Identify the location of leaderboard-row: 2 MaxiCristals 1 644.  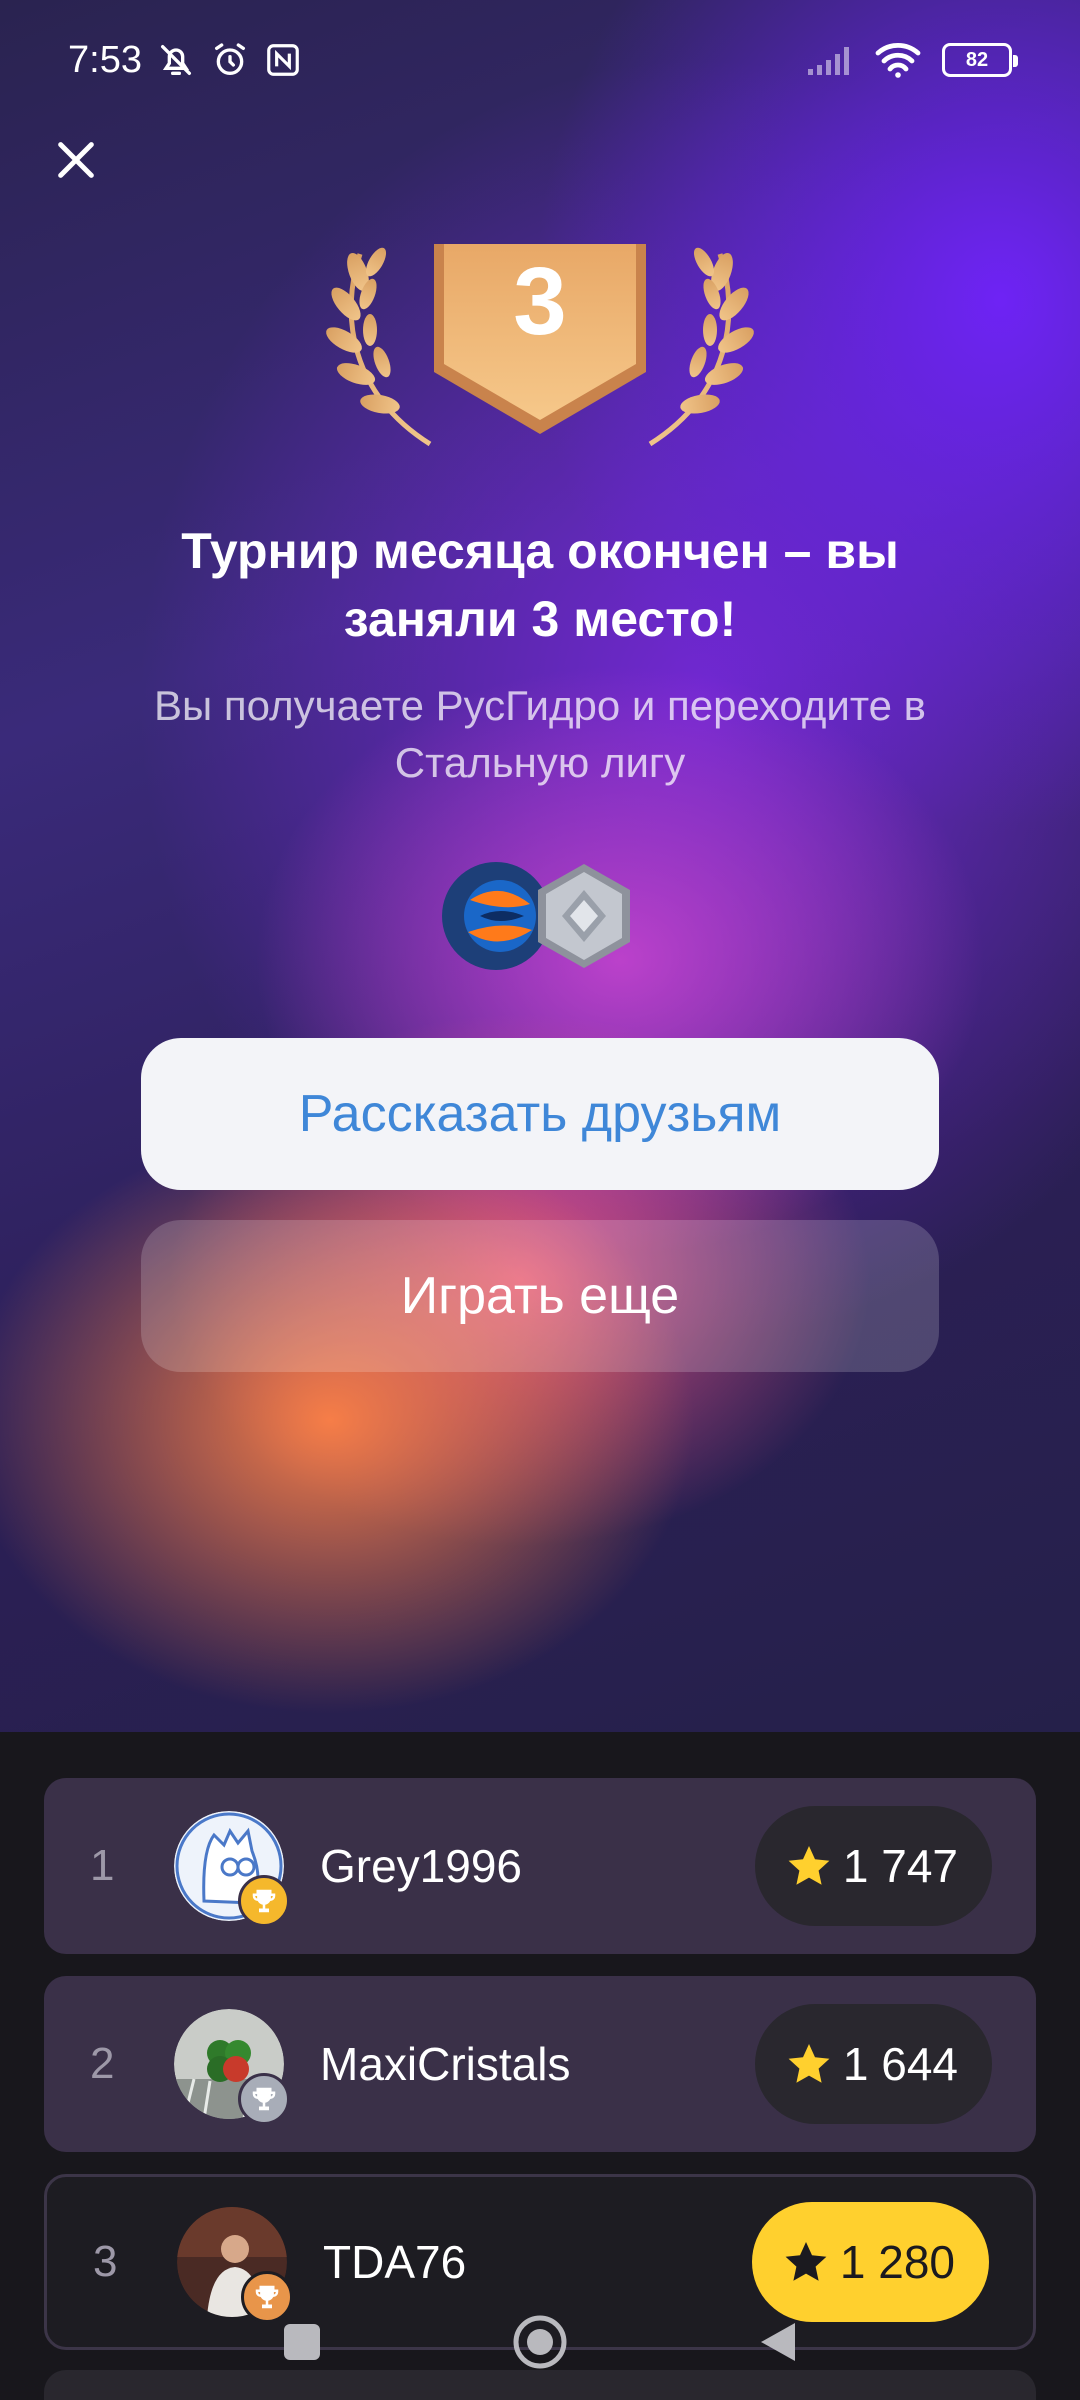
(540, 2064).